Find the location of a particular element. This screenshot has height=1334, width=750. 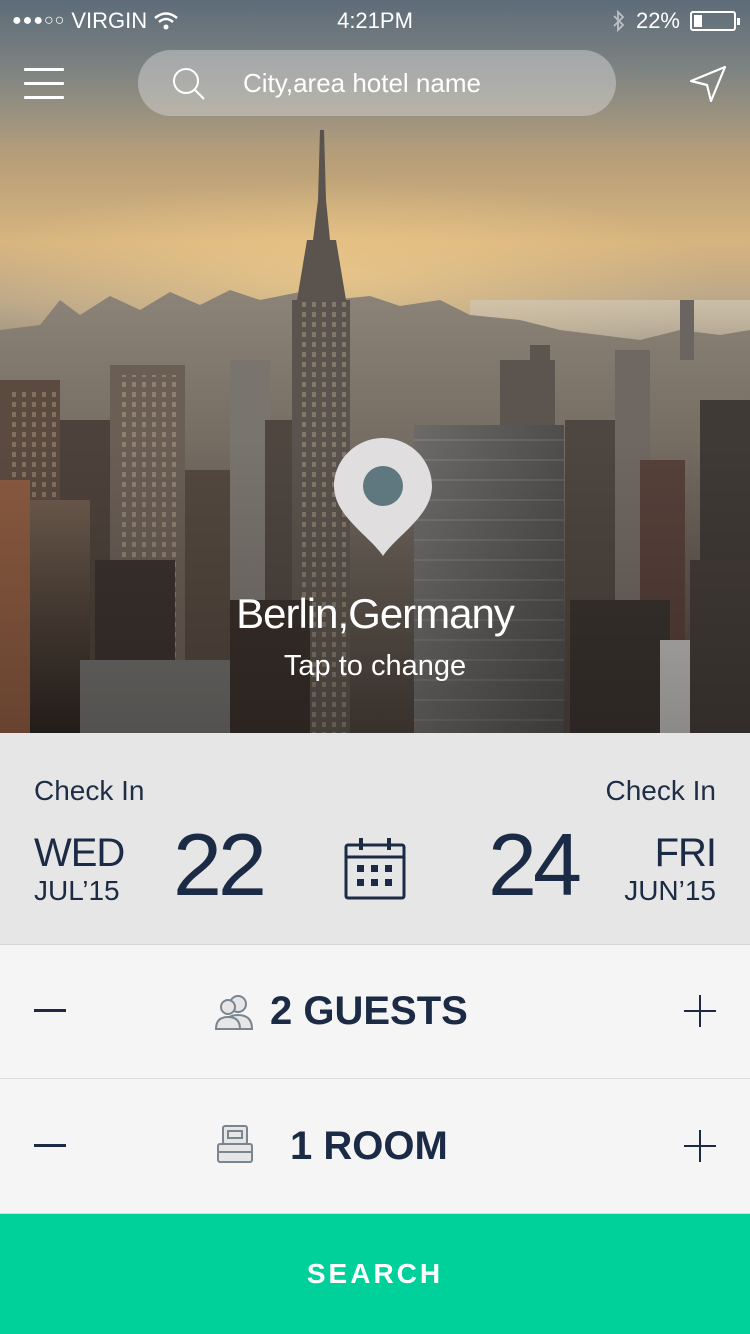

menu-icon is located at coordinates (45, 84).